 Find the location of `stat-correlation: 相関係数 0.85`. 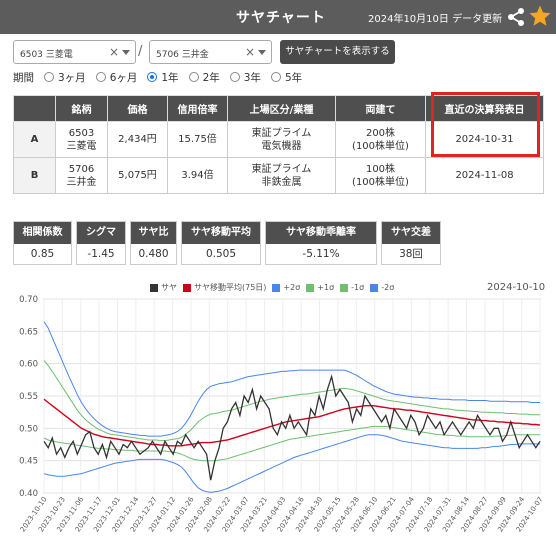

stat-correlation: 相関係数 0.85 is located at coordinates (42, 243).